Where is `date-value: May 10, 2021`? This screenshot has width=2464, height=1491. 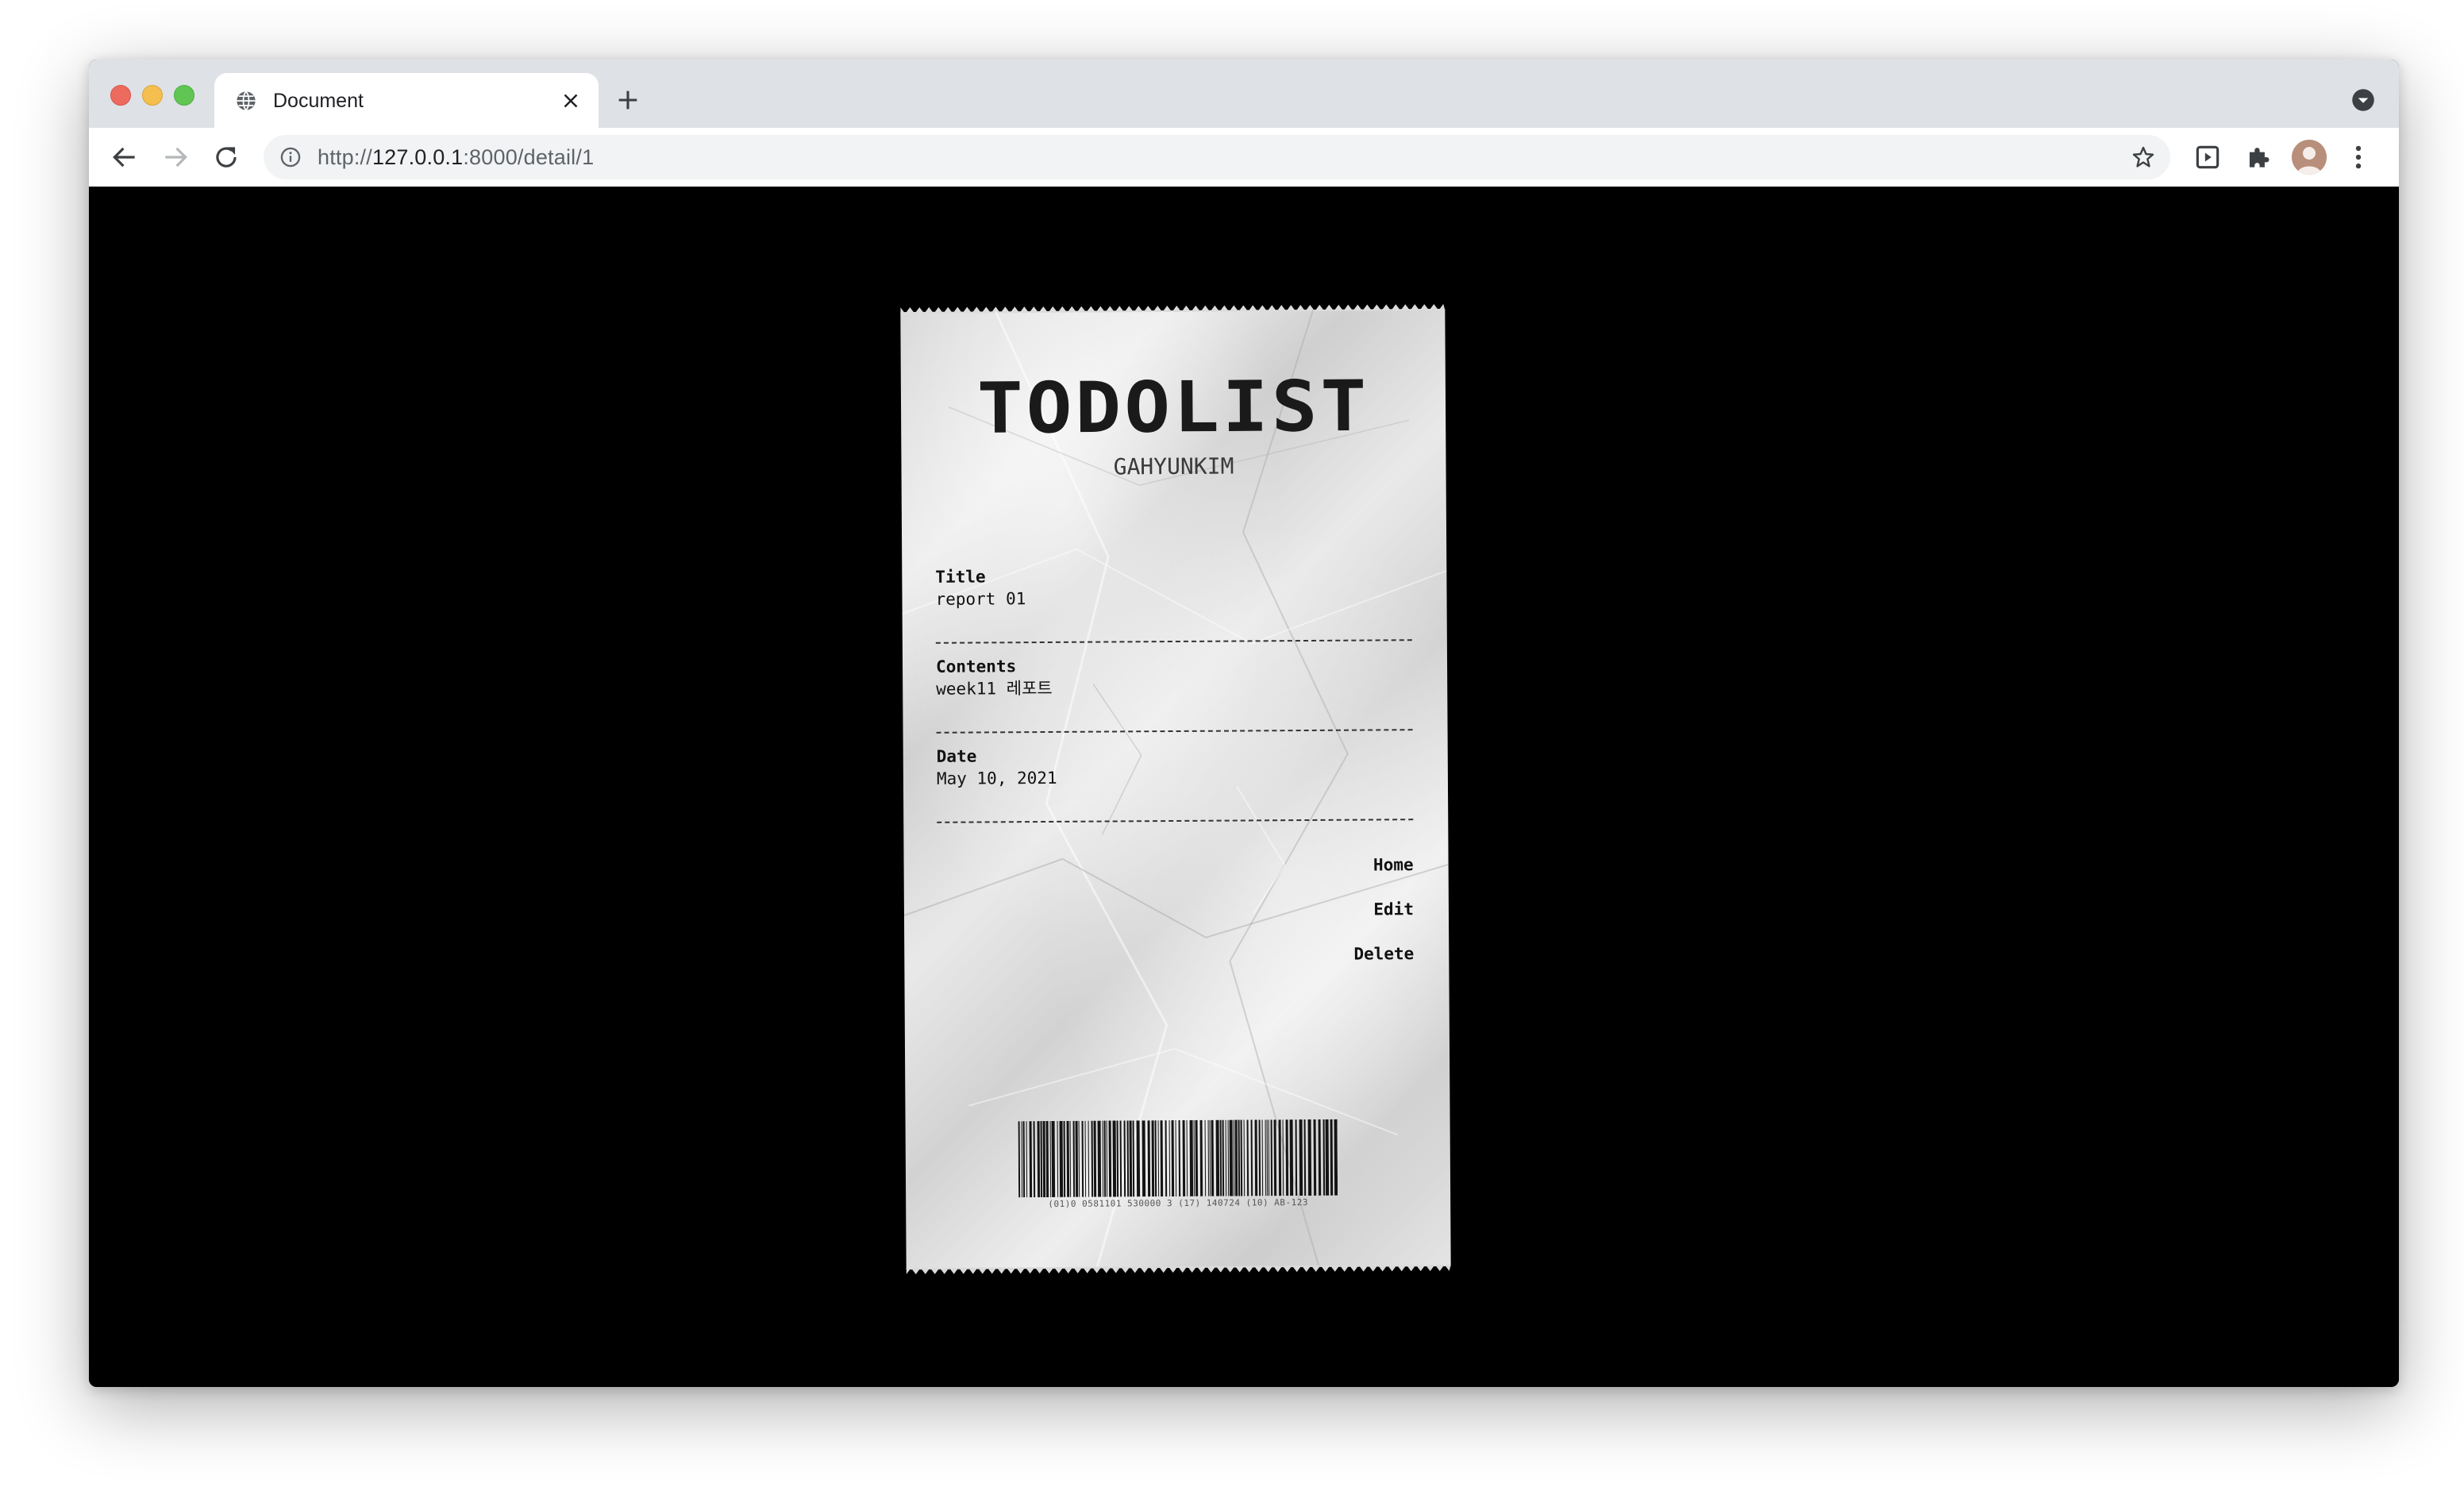 date-value: May 10, 2021 is located at coordinates (996, 778).